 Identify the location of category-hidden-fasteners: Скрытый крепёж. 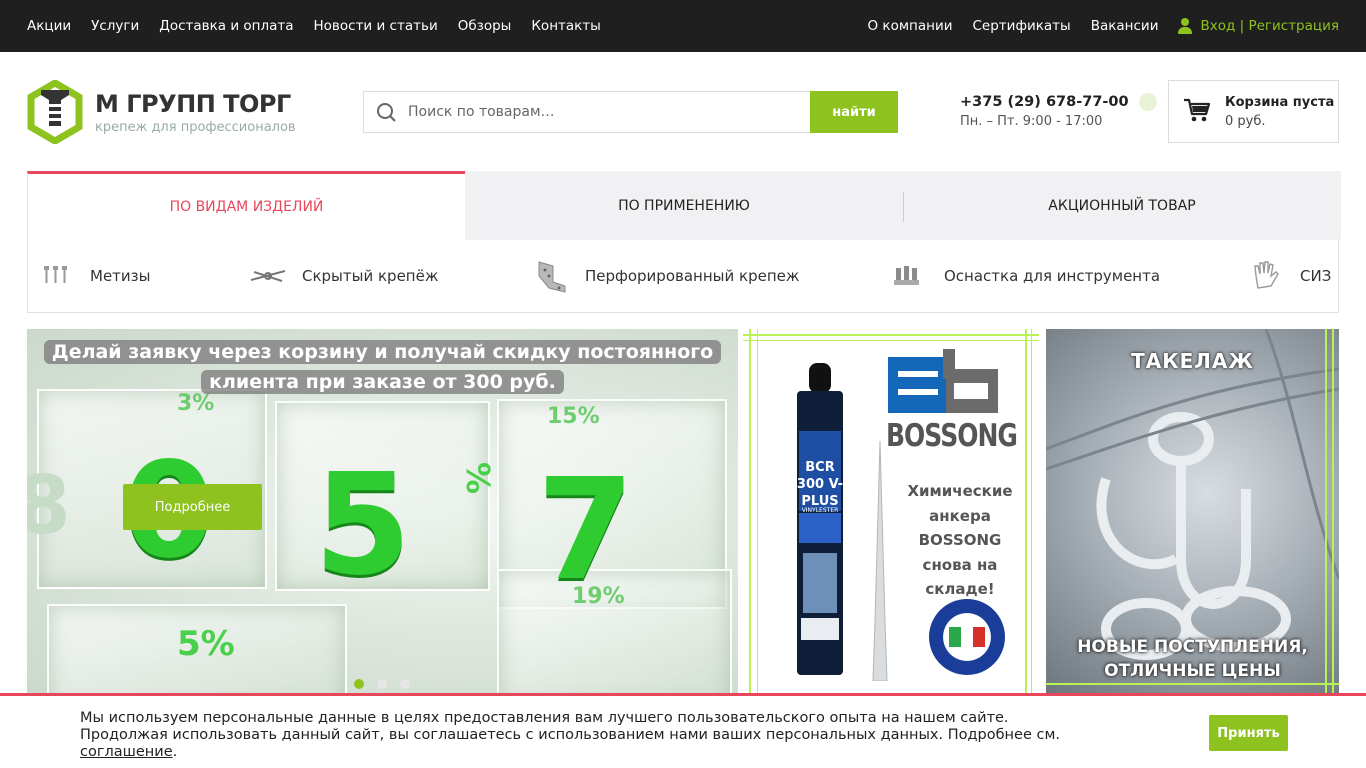
(343, 276).